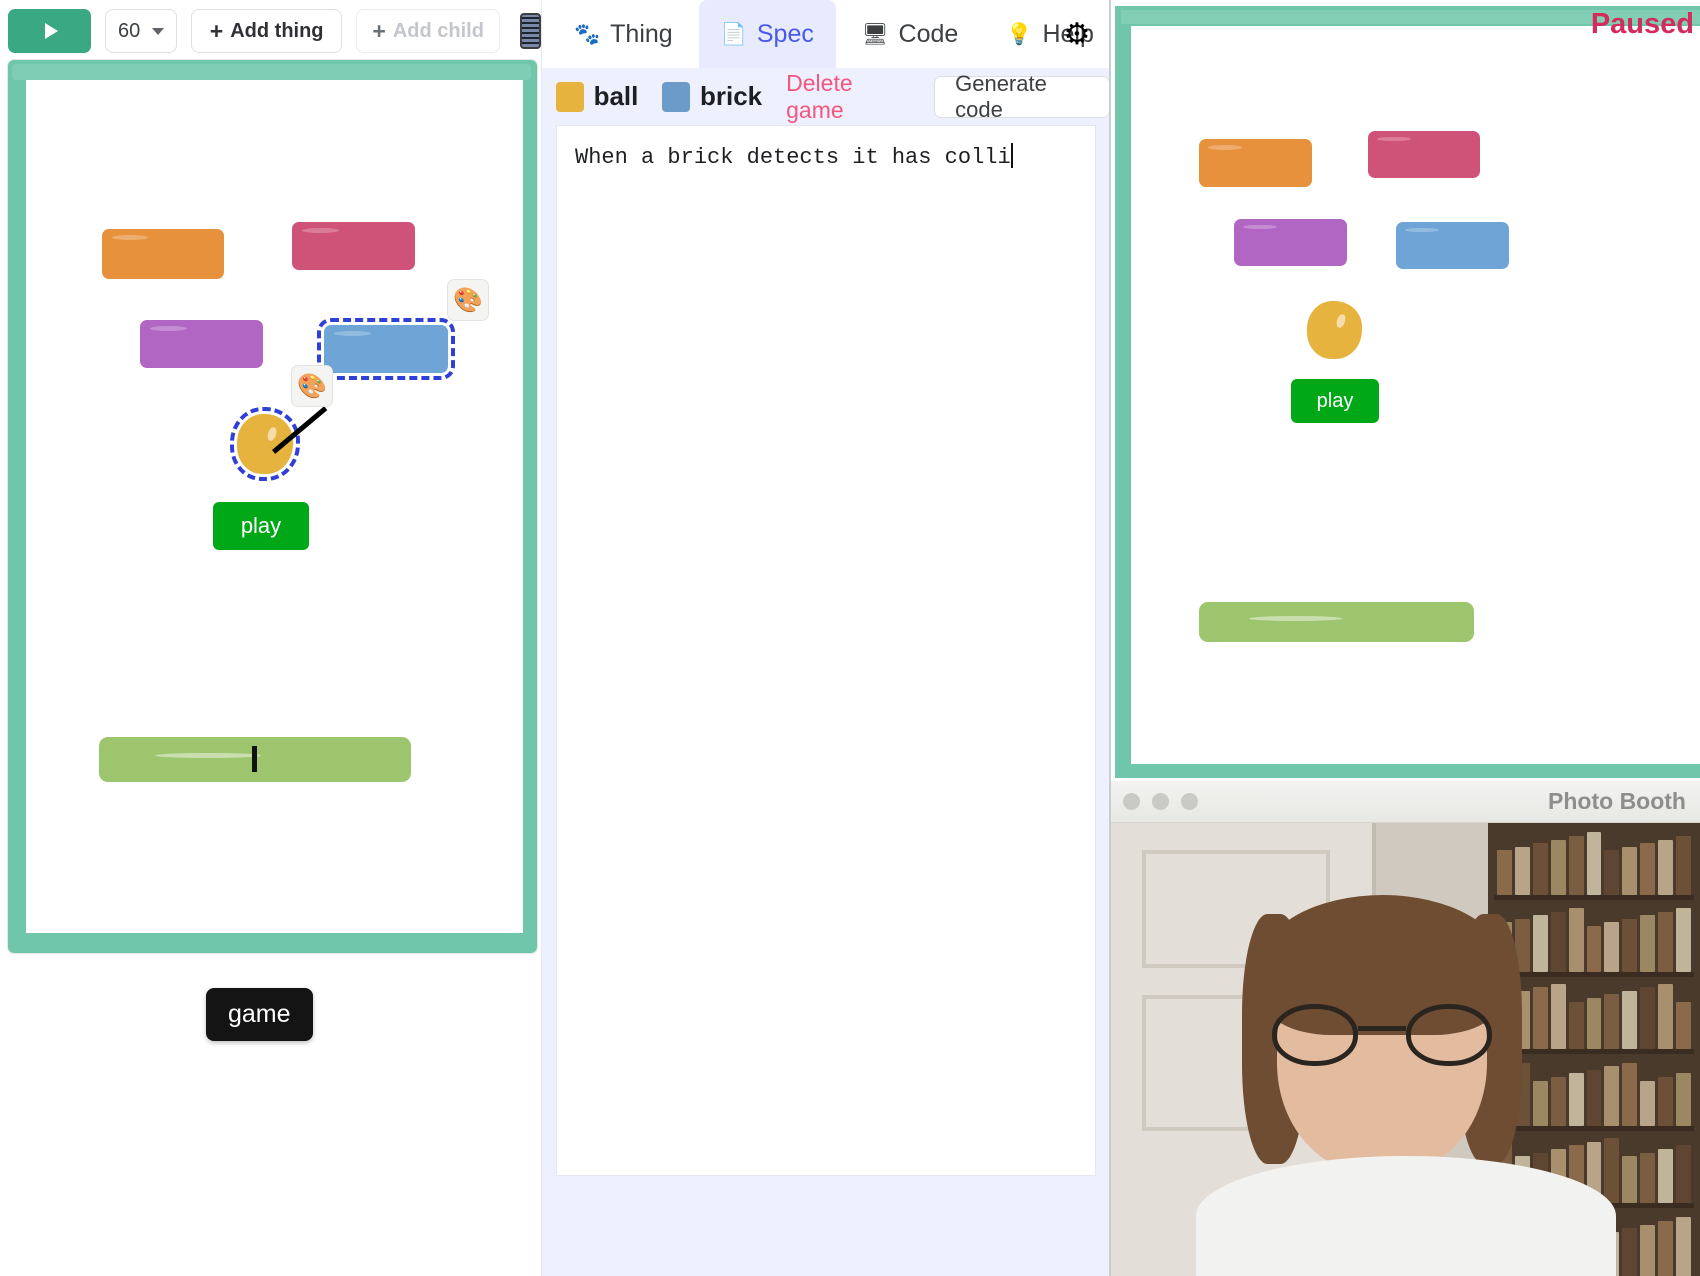 Image resolution: width=1700 pixels, height=1276 pixels. I want to click on run-button, so click(50, 31).